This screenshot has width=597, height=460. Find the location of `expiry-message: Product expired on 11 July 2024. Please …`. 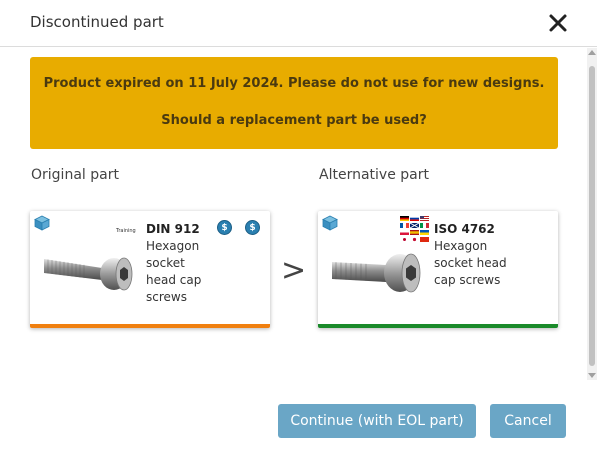

expiry-message: Product expired on 11 July 2024. Please … is located at coordinates (294, 83).